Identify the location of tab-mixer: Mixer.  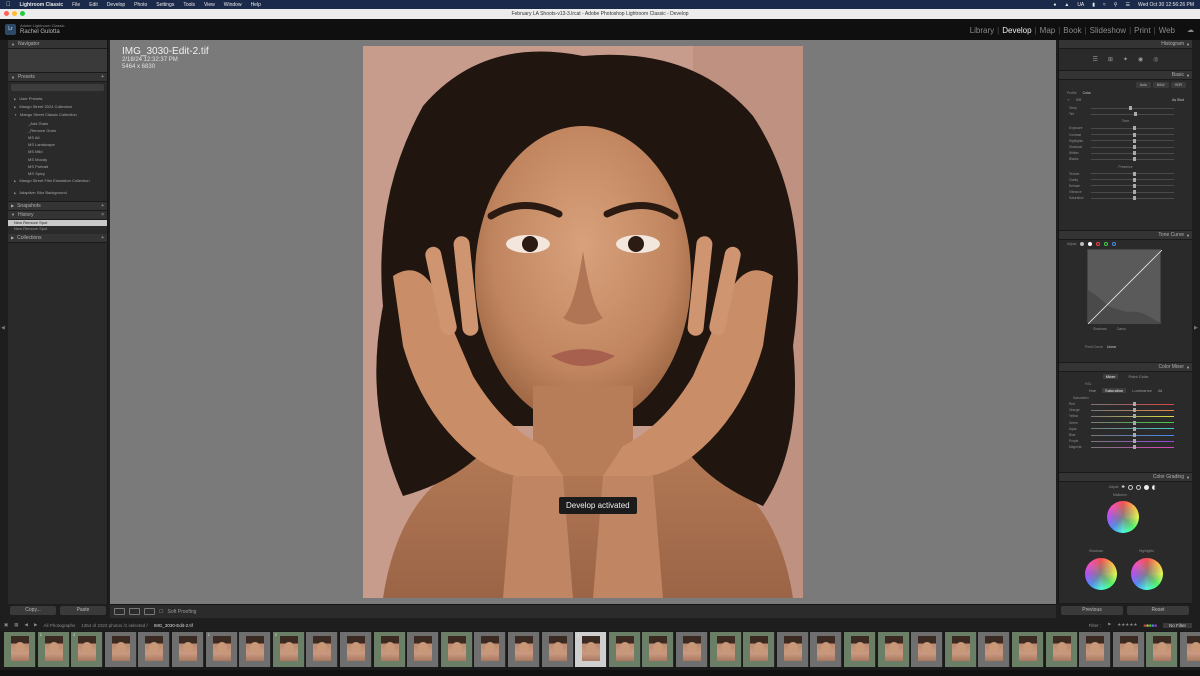
(1110, 376).